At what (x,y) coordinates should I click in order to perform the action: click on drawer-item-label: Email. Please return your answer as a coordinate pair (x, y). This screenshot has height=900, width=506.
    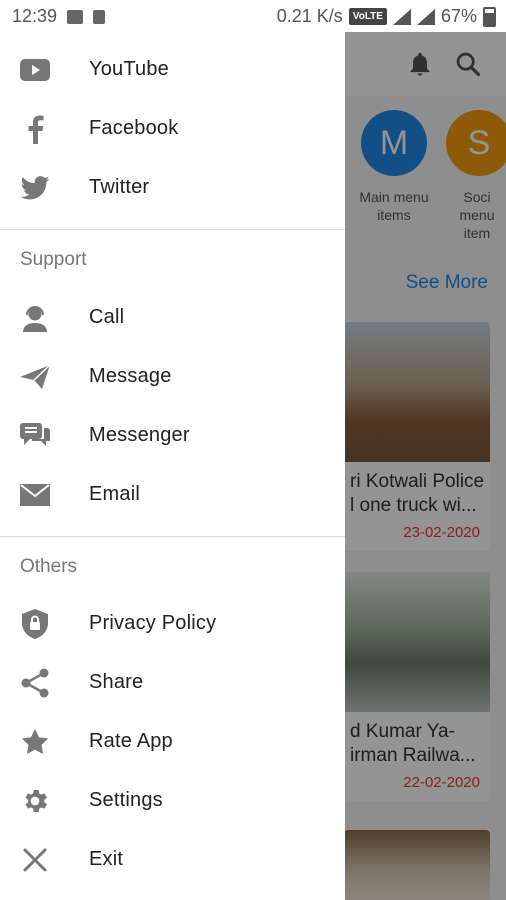
    Looking at the image, I should click on (115, 494).